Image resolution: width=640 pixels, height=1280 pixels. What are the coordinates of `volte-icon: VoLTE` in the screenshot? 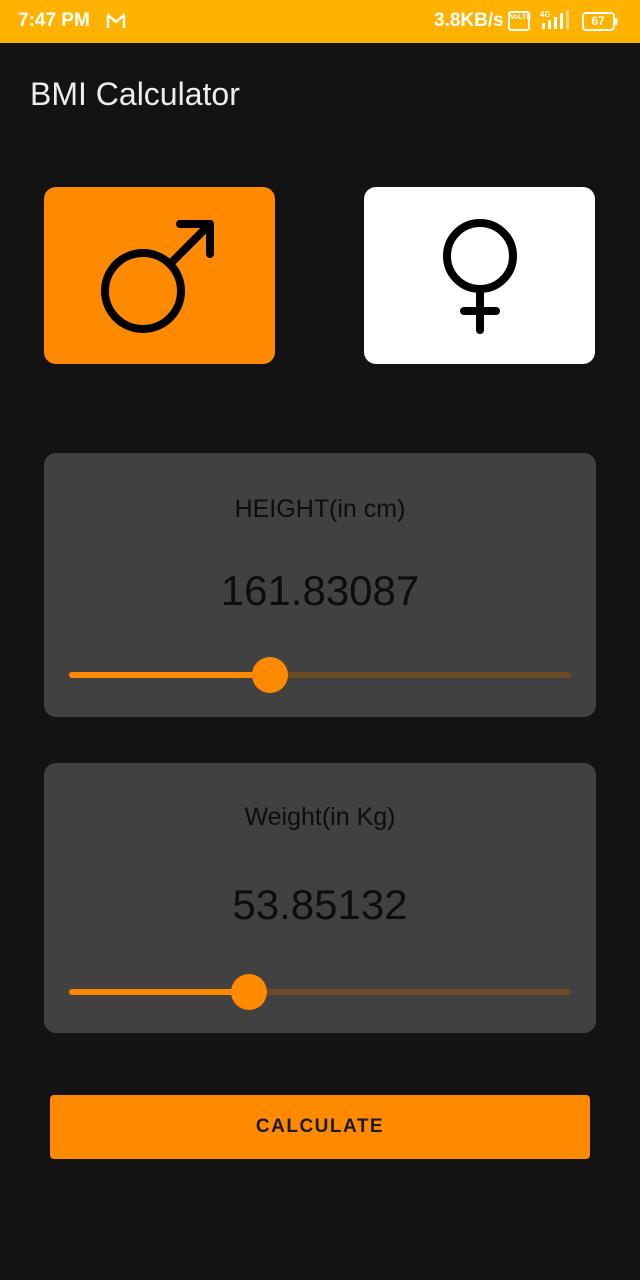 It's located at (520, 21).